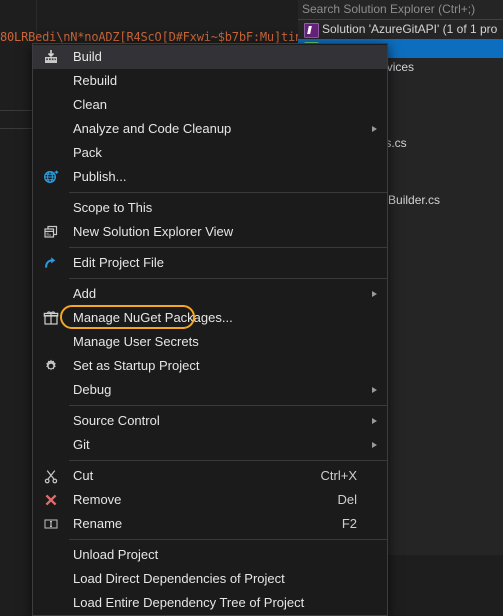 The height and width of the screenshot is (616, 503). I want to click on publish-globe-icon, so click(51, 177).